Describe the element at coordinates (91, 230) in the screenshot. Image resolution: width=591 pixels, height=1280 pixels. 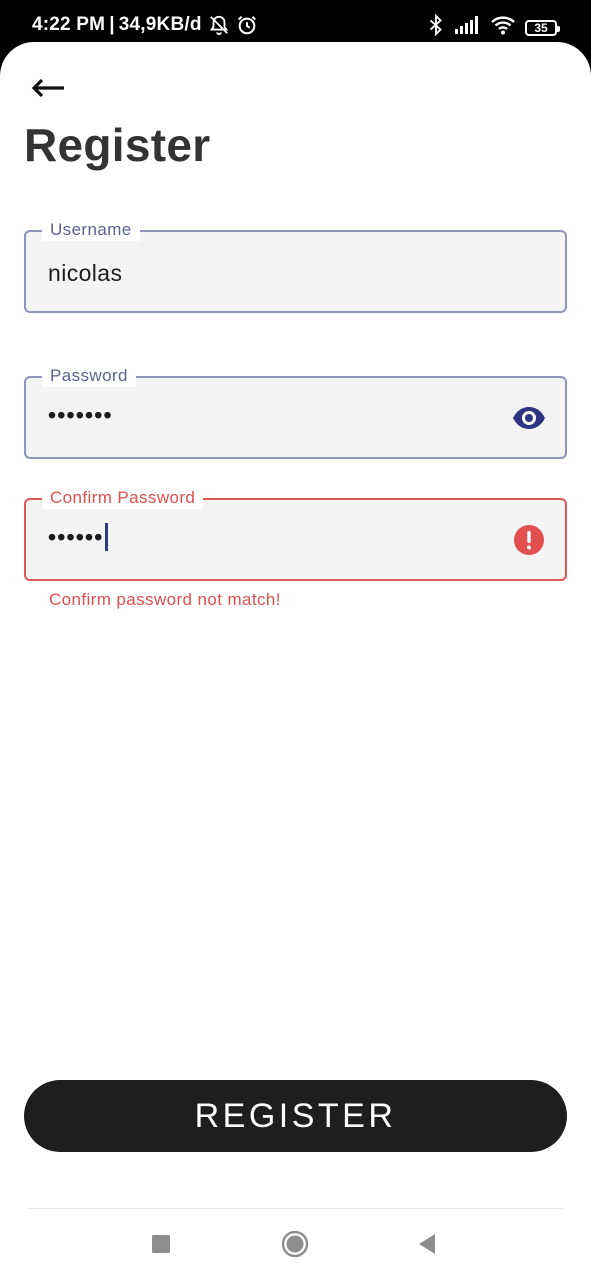
I see `username-label: Username` at that location.